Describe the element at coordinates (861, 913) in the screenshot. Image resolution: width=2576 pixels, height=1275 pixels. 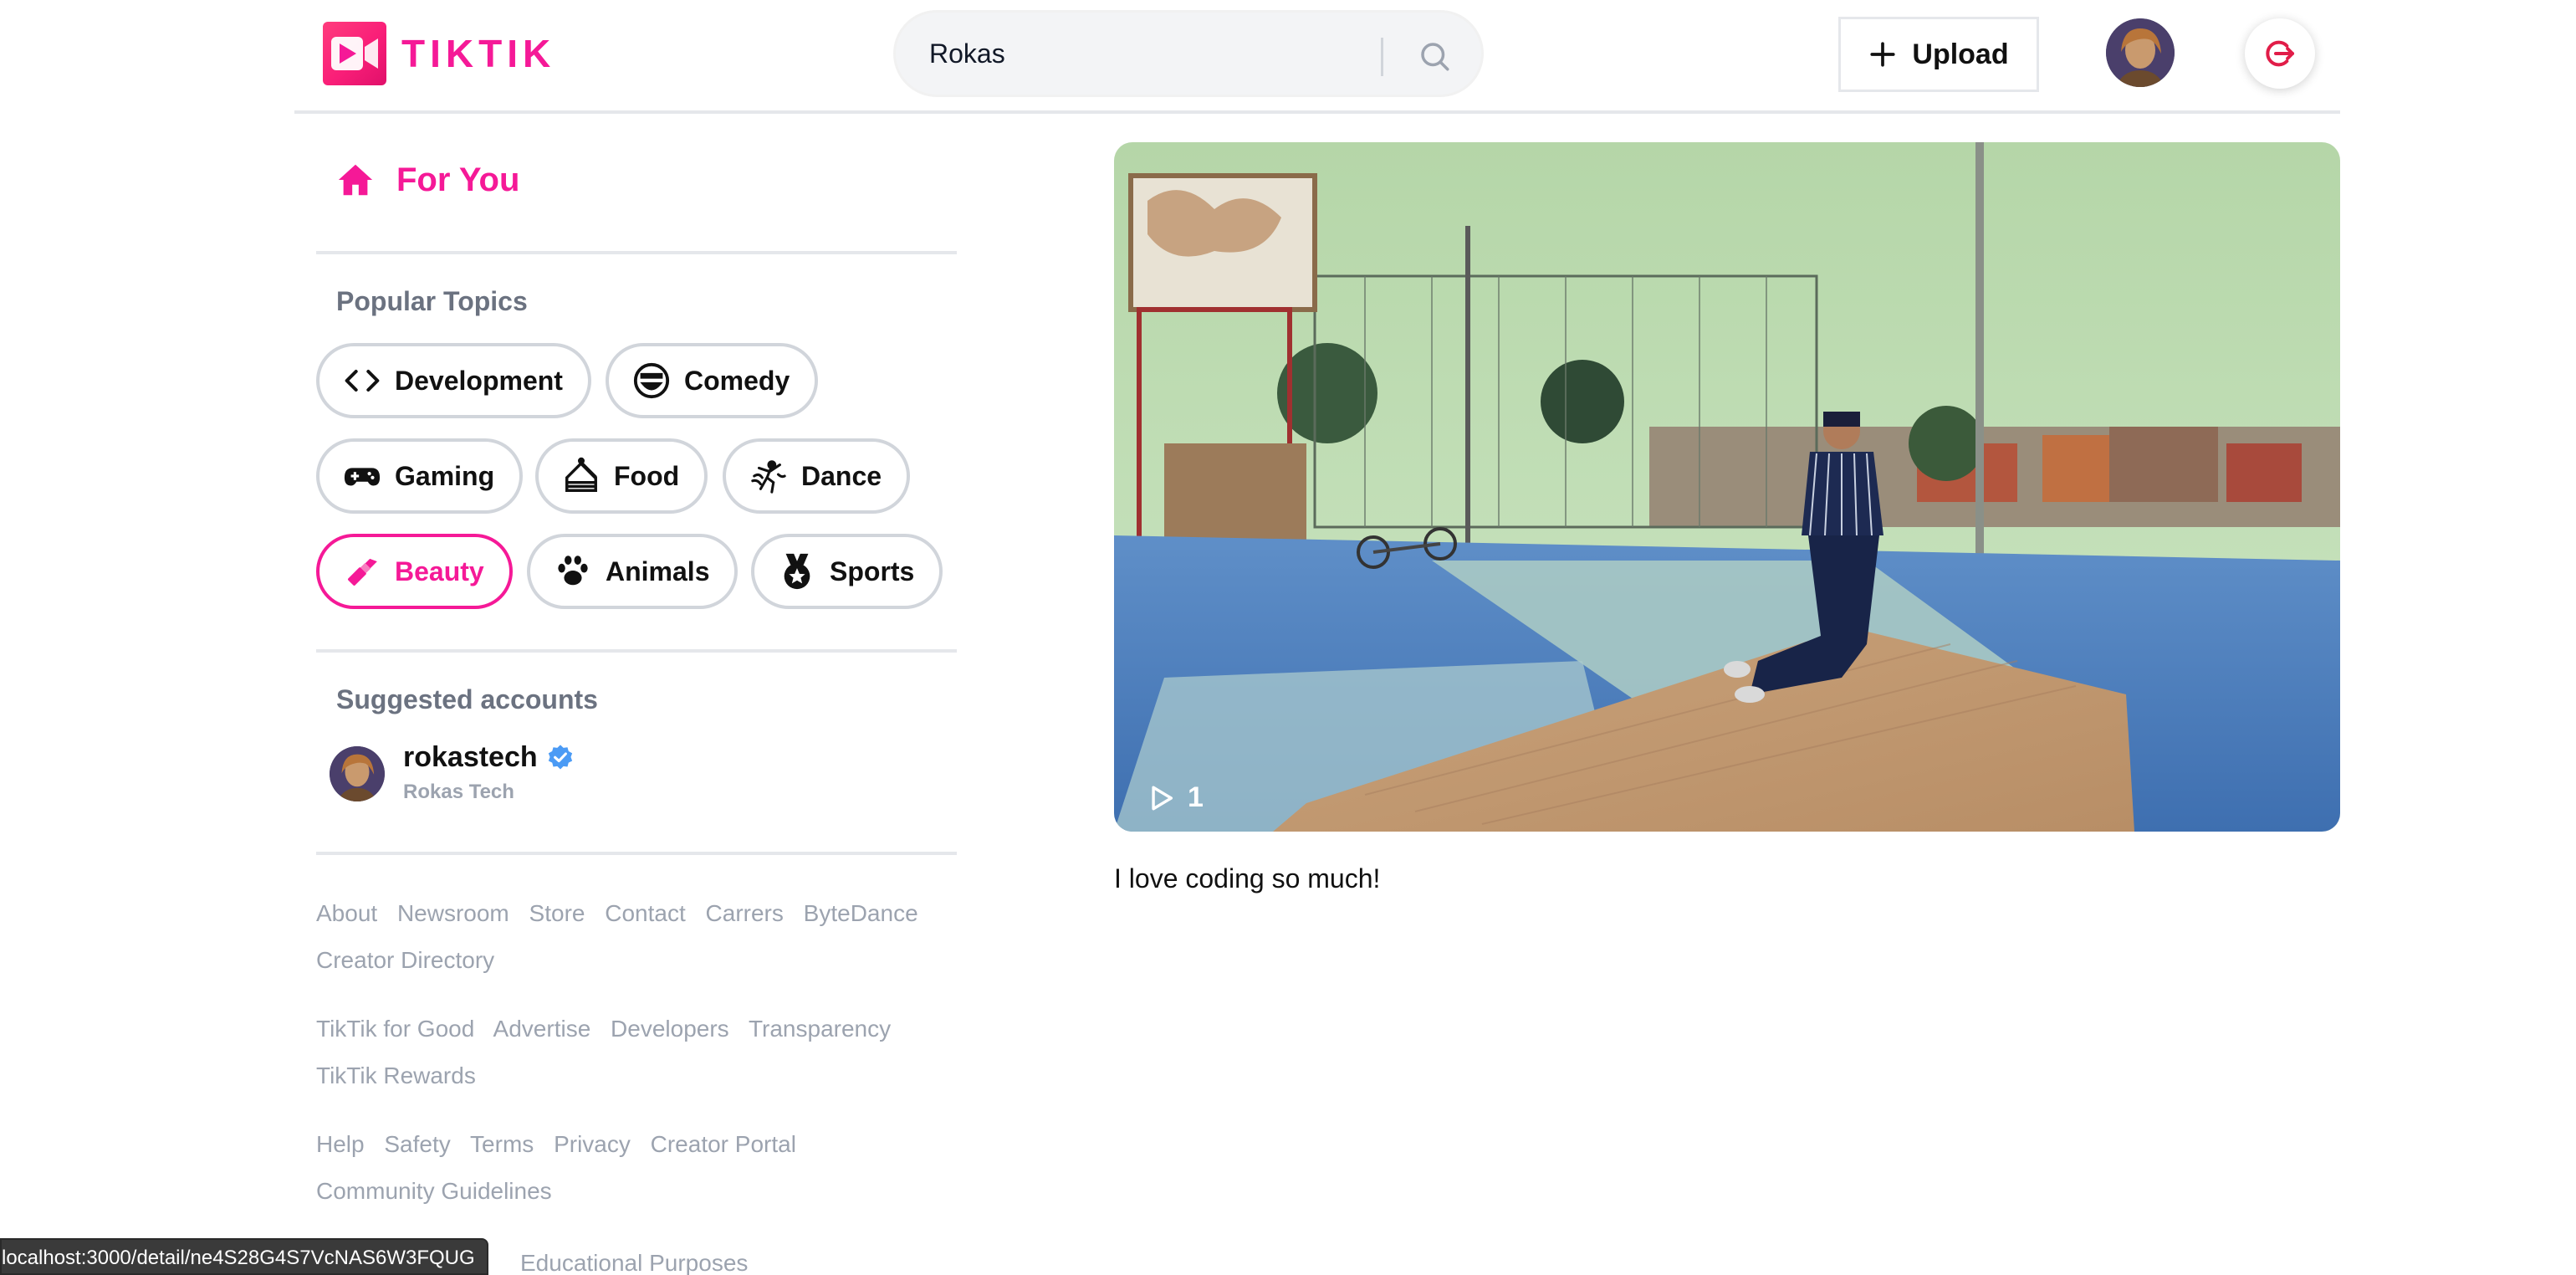
I see `footer-link: ByteDance` at that location.